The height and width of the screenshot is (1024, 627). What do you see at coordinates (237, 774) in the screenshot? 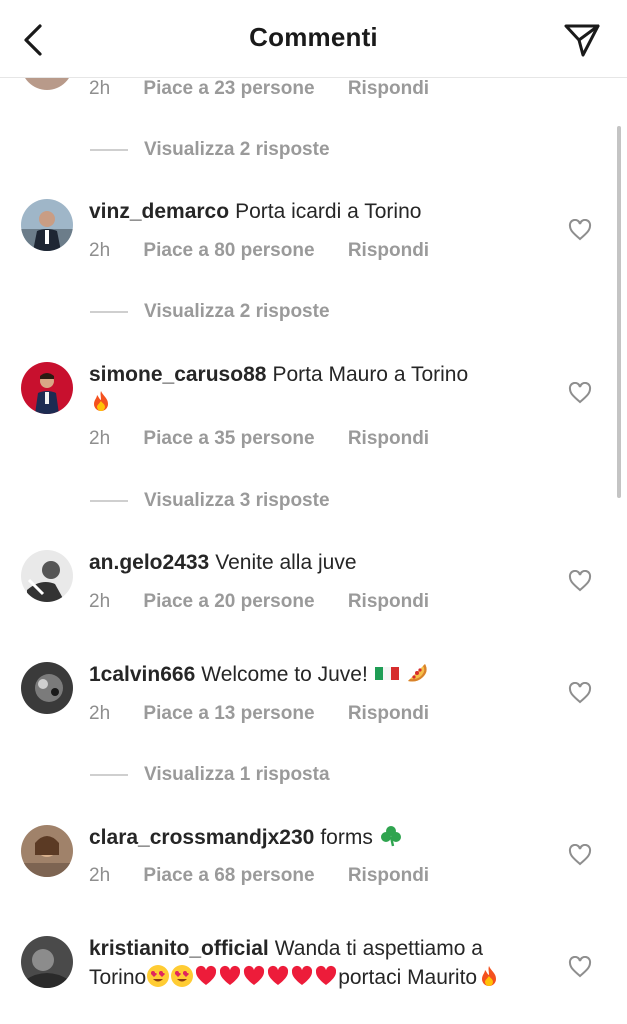
I see `view-replies-label: Visualizza 1 risposta` at bounding box center [237, 774].